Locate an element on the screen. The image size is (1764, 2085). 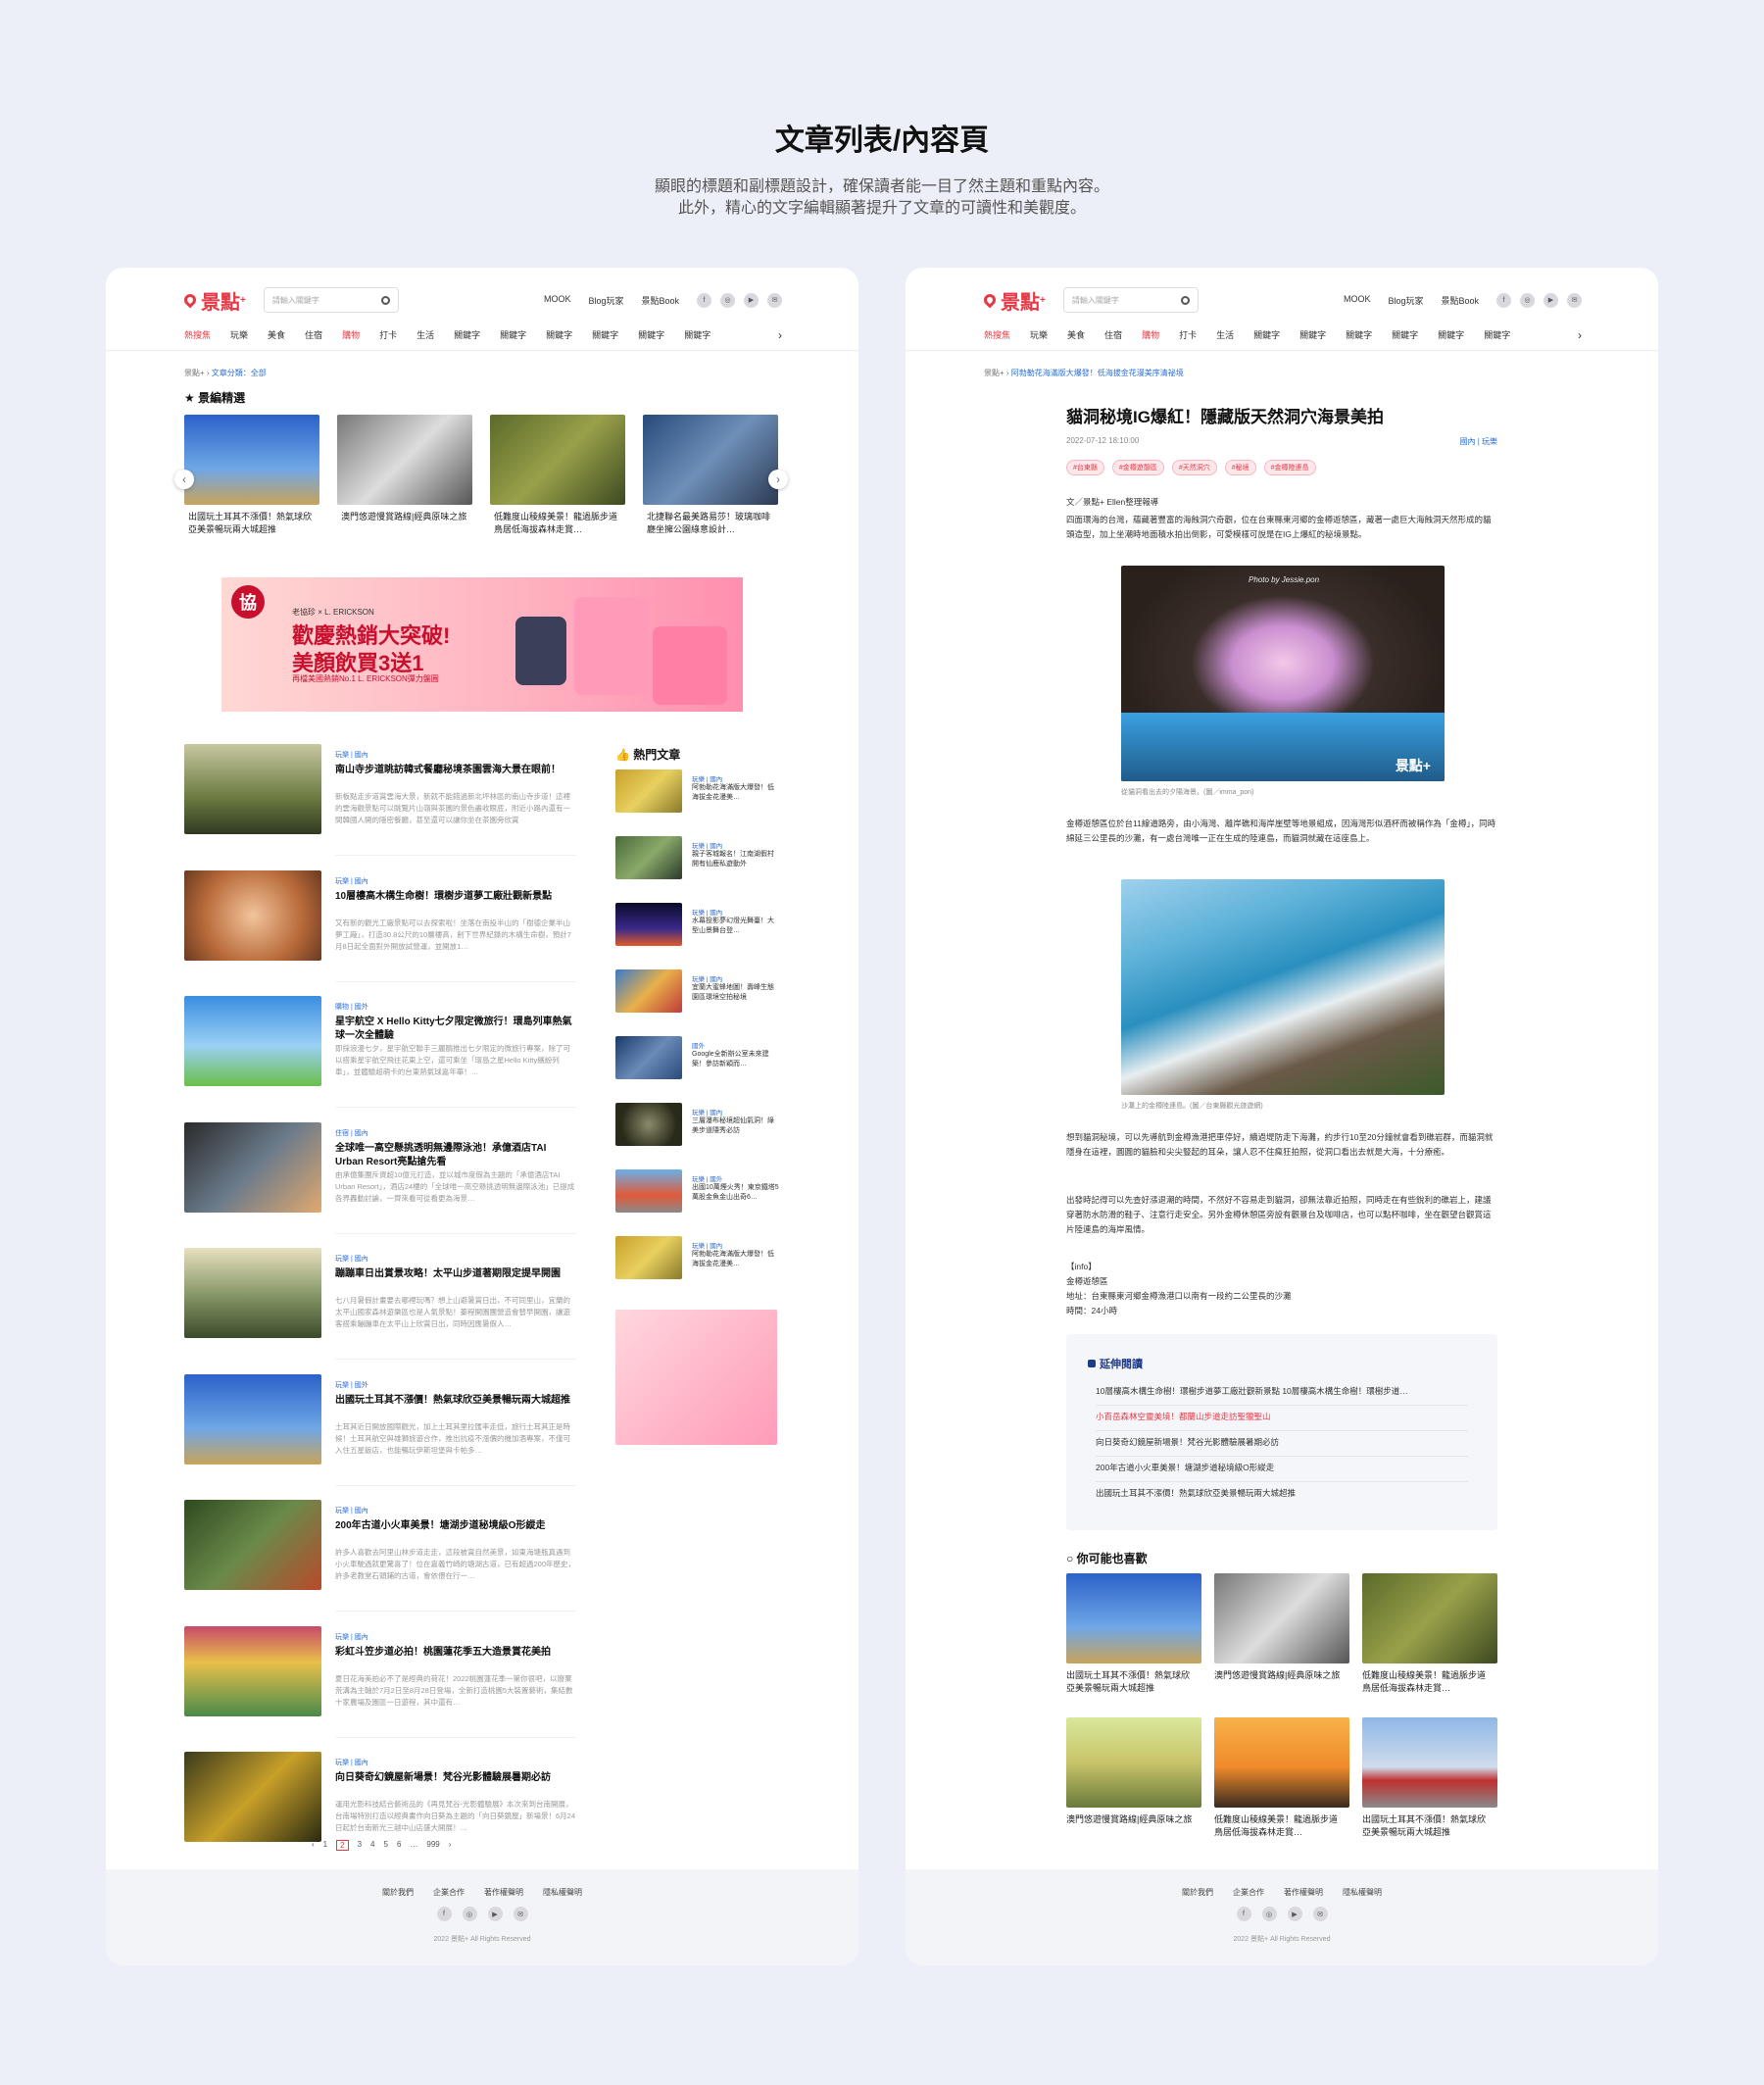
carousel-next-icon: › is located at coordinates (778, 479).